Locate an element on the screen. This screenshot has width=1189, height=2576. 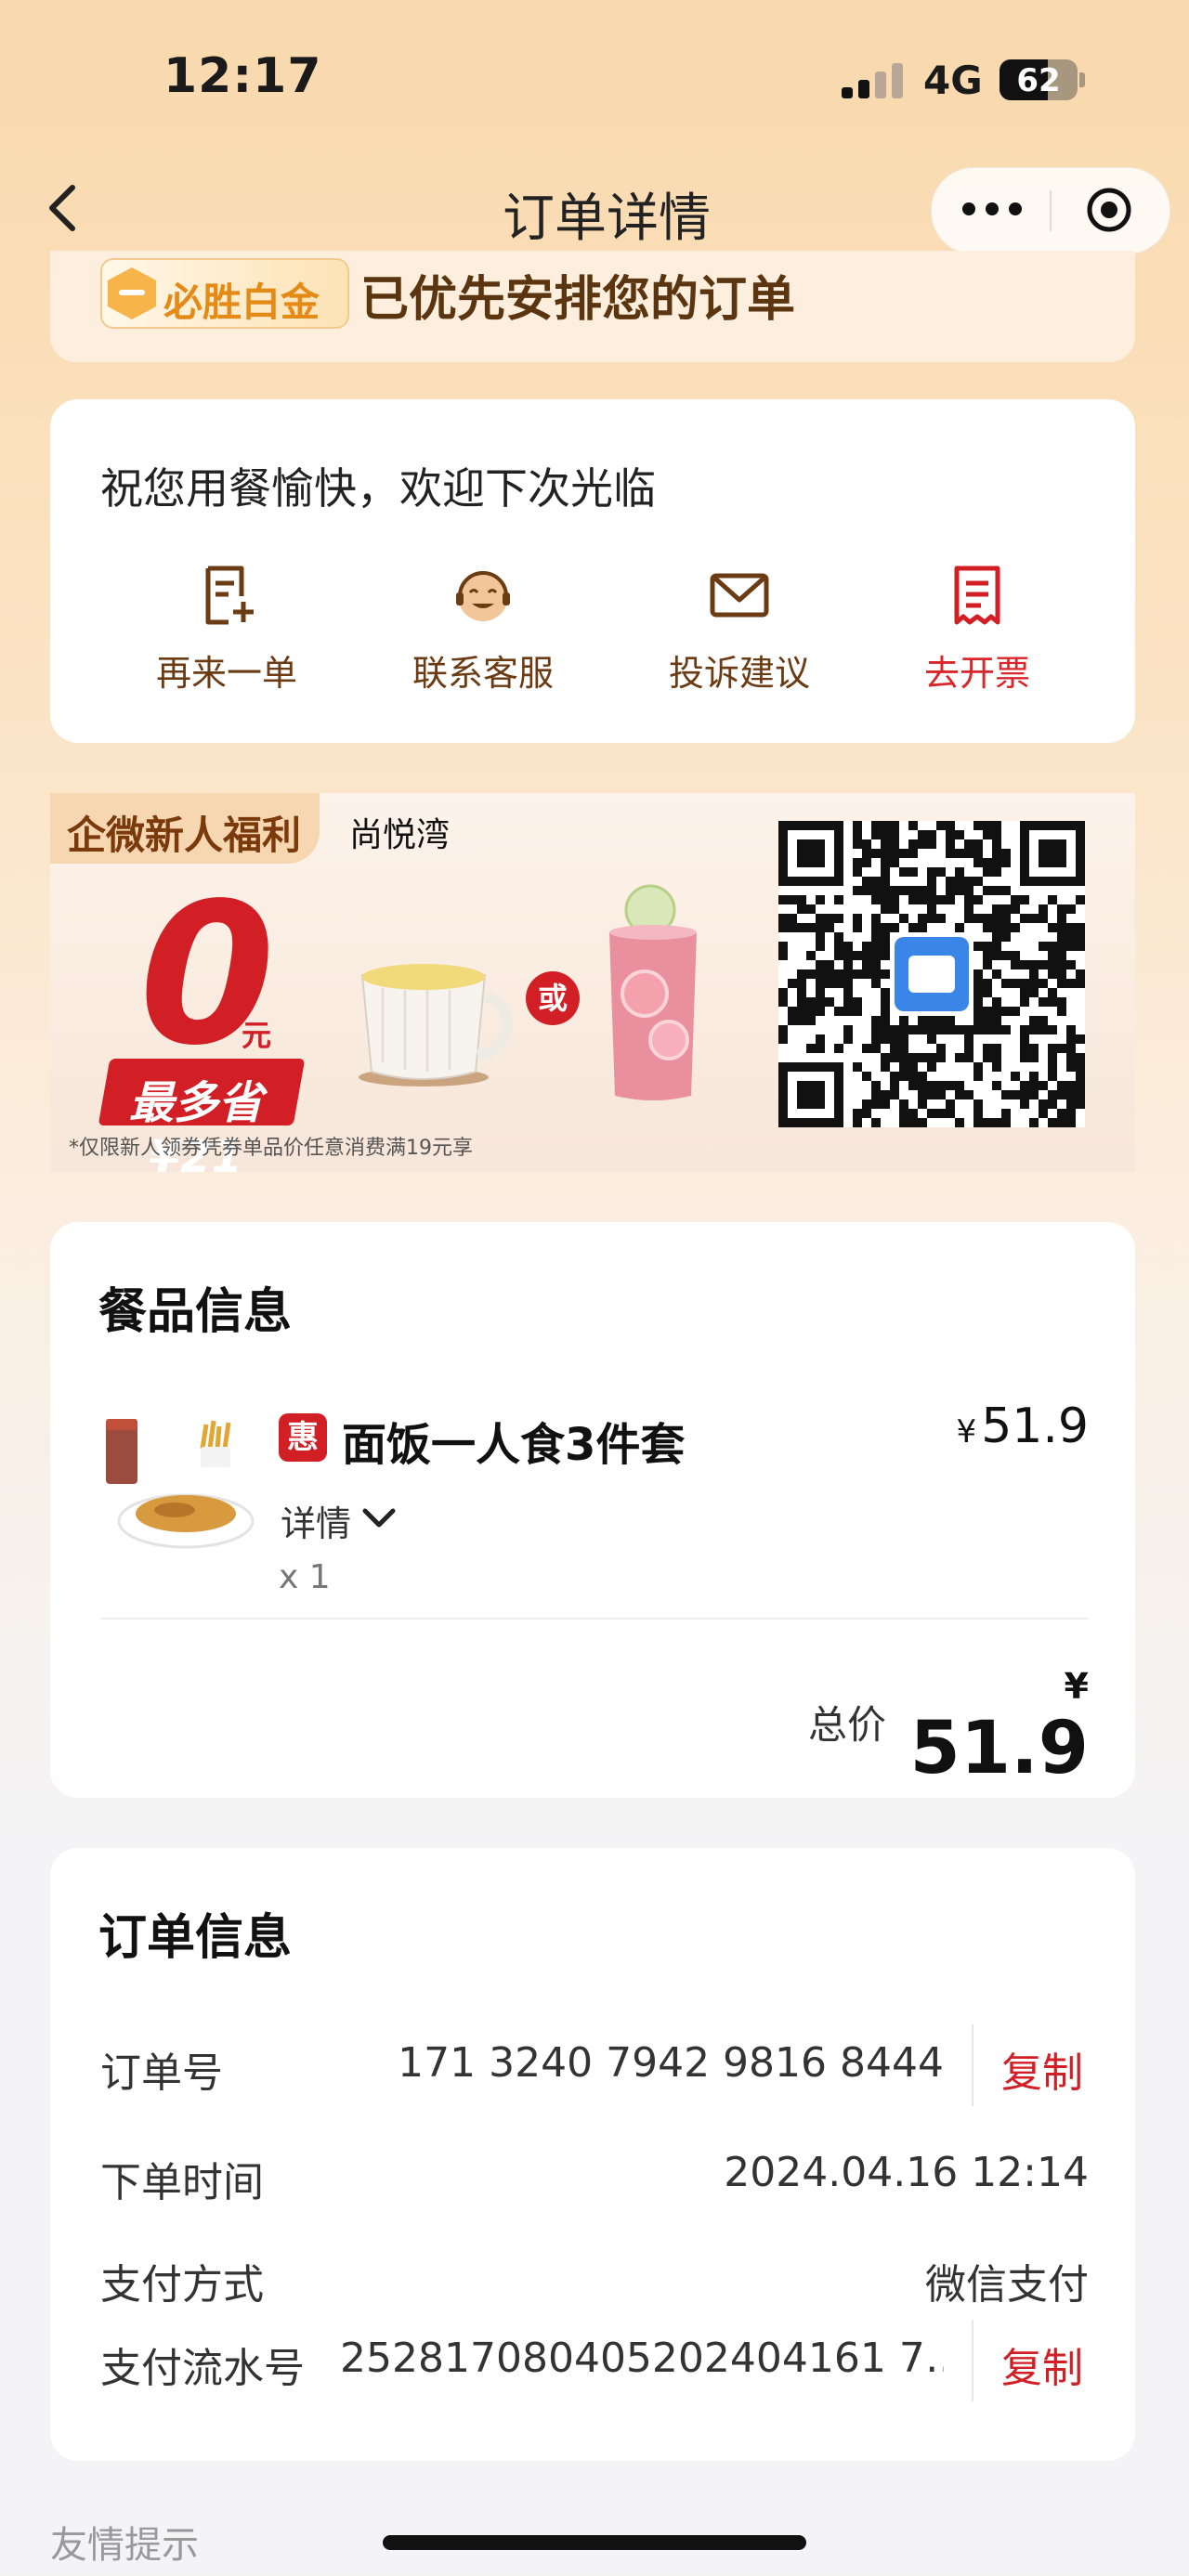
platinum-badge: 必胜白金 is located at coordinates (224, 293).